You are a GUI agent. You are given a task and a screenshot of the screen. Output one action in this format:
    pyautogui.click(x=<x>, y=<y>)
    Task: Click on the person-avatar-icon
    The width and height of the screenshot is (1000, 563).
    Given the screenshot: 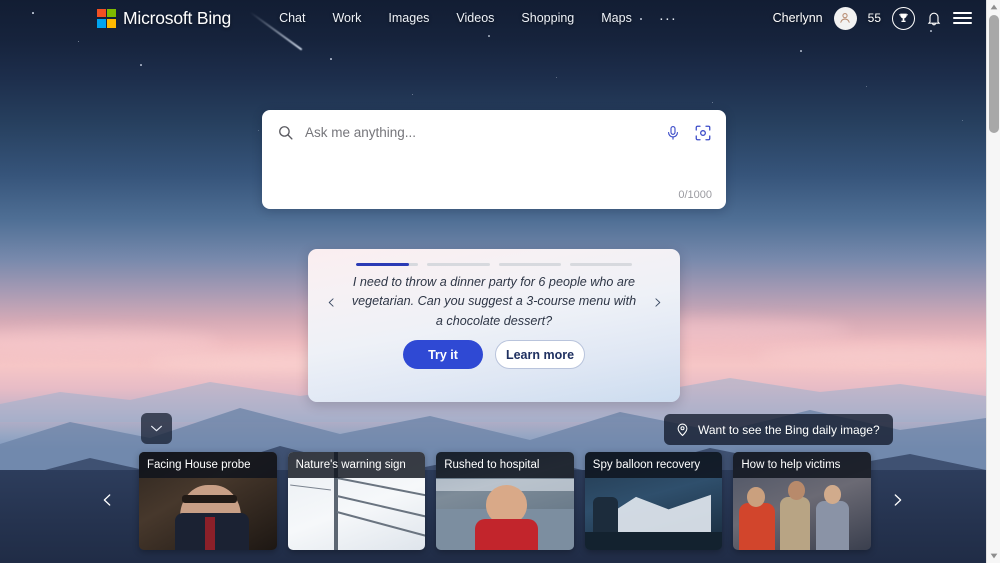 What is the action you would take?
    pyautogui.click(x=845, y=18)
    